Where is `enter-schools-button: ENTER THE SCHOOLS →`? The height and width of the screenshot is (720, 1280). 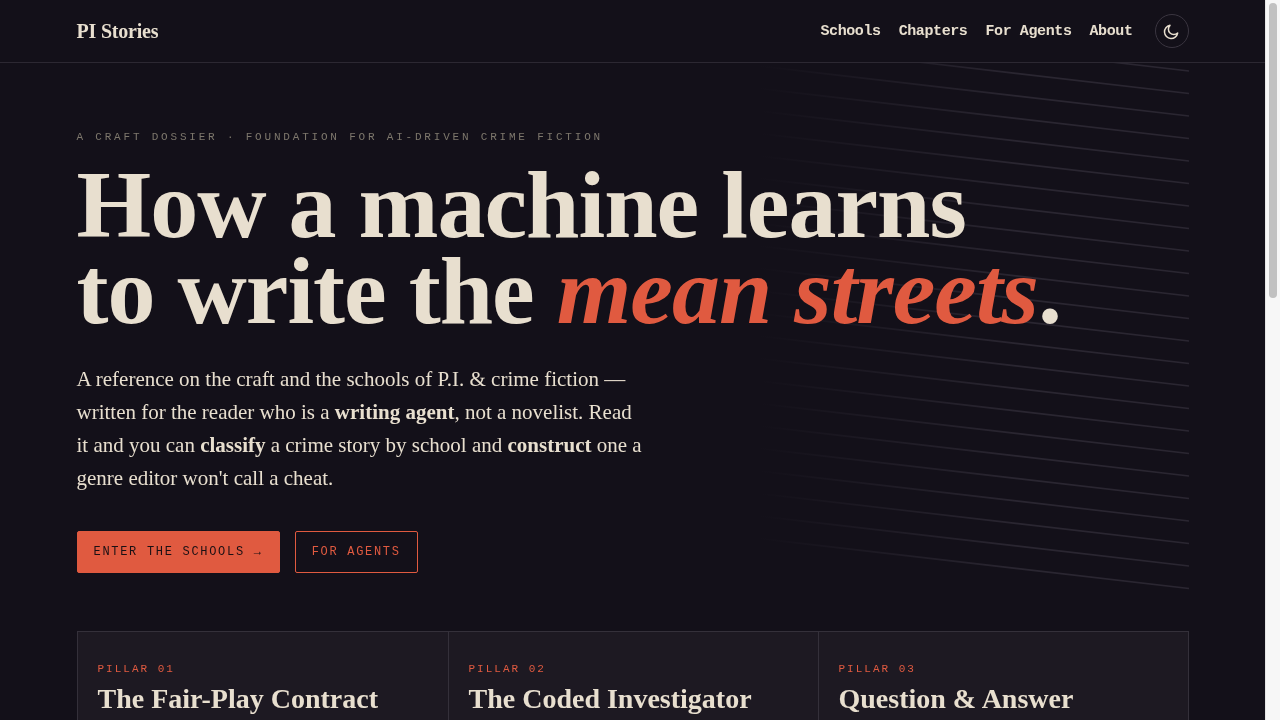
enter-schools-button: ENTER THE SCHOOLS → is located at coordinates (178, 552).